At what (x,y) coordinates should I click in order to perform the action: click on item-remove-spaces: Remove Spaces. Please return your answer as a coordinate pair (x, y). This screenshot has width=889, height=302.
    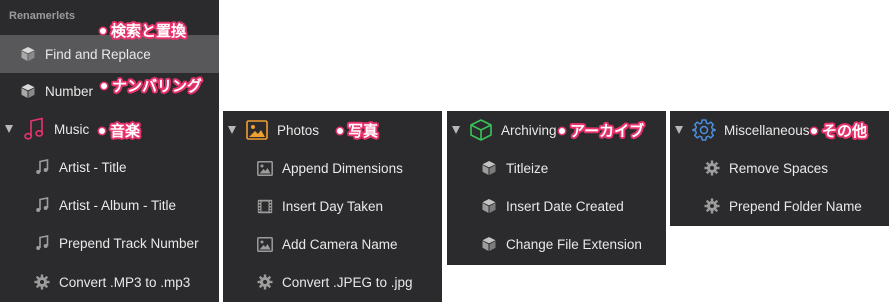
    Looking at the image, I should click on (779, 168).